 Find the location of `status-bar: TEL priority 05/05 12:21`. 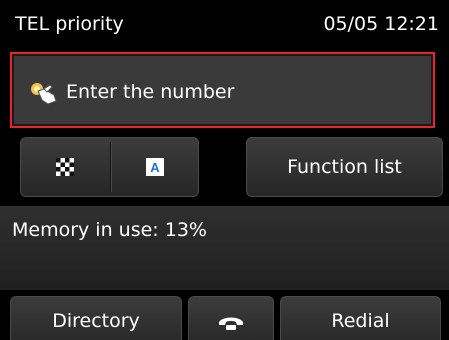

status-bar: TEL priority 05/05 12:21 is located at coordinates (224, 22).